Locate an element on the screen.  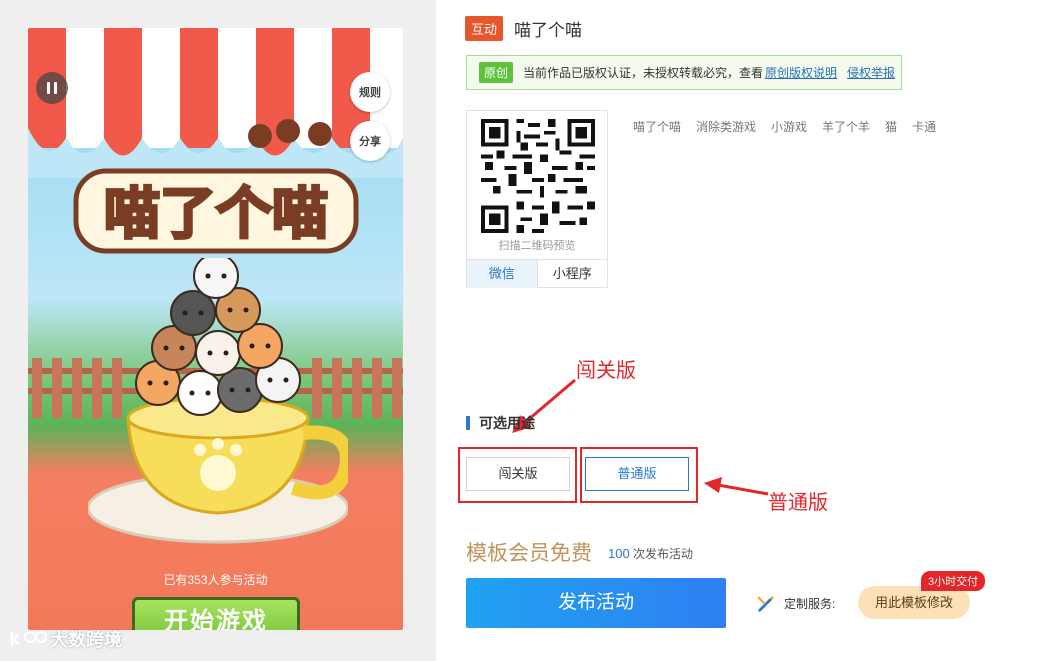
watermark-logo-icon is located at coordinates (28, 638).